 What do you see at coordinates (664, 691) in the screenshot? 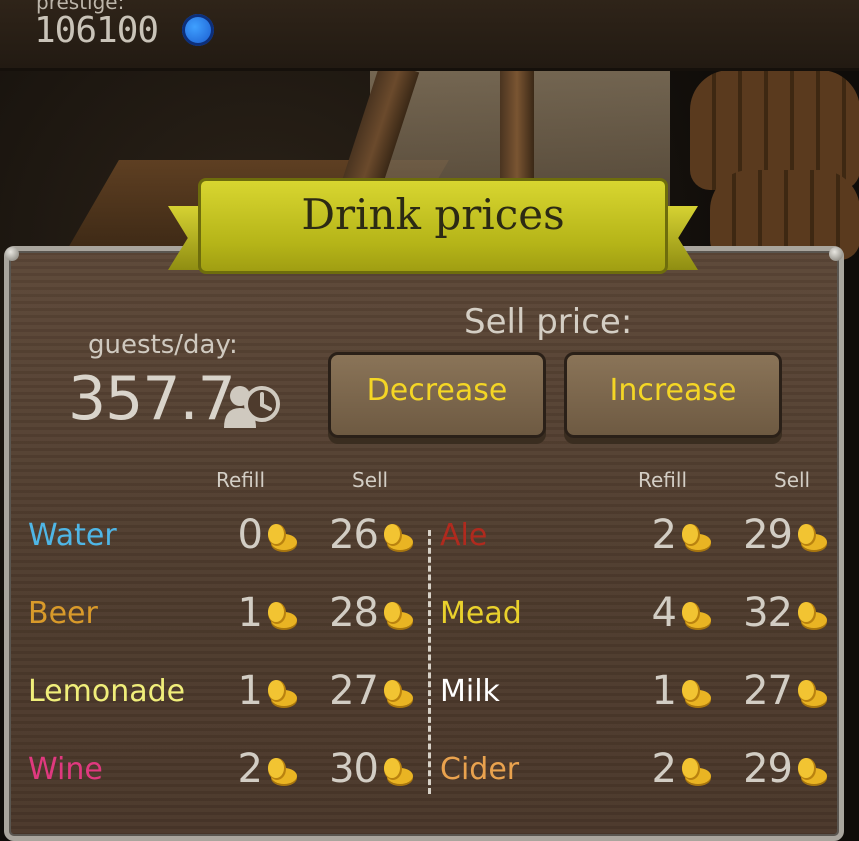
I see `refill-price-milk: 1` at bounding box center [664, 691].